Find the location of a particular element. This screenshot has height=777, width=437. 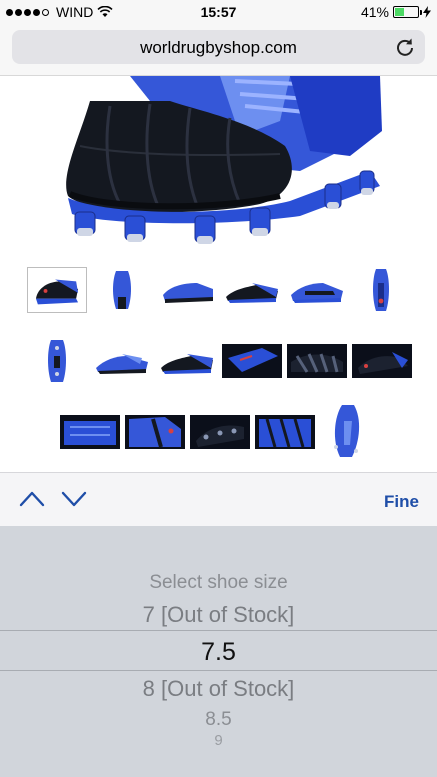

picker-selection-top-line is located at coordinates (218, 630).